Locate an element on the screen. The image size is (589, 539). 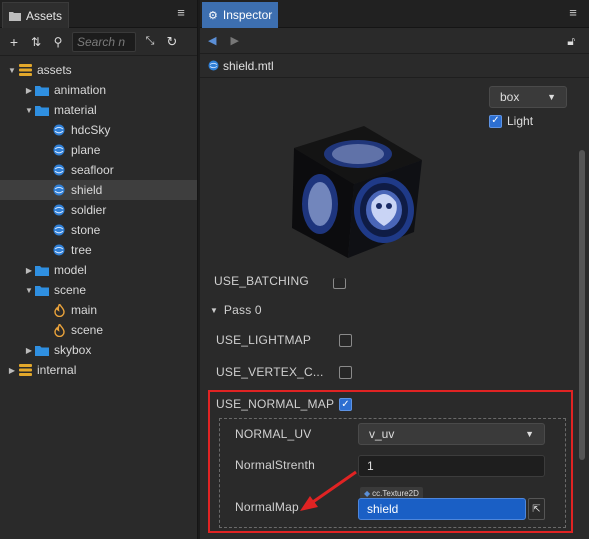
add-icon: + is located at coordinates (14, 42).